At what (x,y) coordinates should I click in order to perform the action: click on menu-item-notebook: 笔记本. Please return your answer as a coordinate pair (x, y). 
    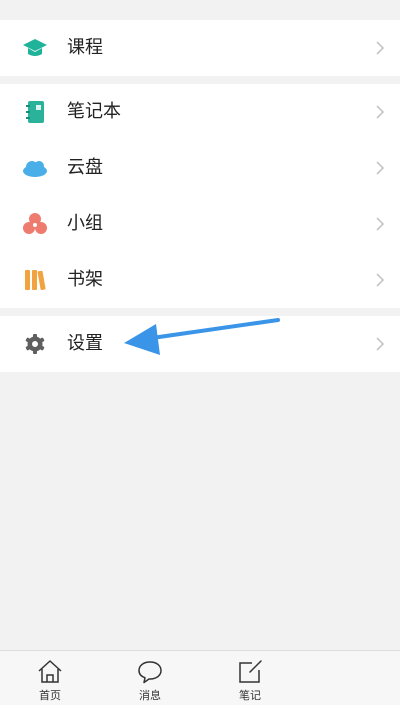
    Looking at the image, I should click on (200, 112).